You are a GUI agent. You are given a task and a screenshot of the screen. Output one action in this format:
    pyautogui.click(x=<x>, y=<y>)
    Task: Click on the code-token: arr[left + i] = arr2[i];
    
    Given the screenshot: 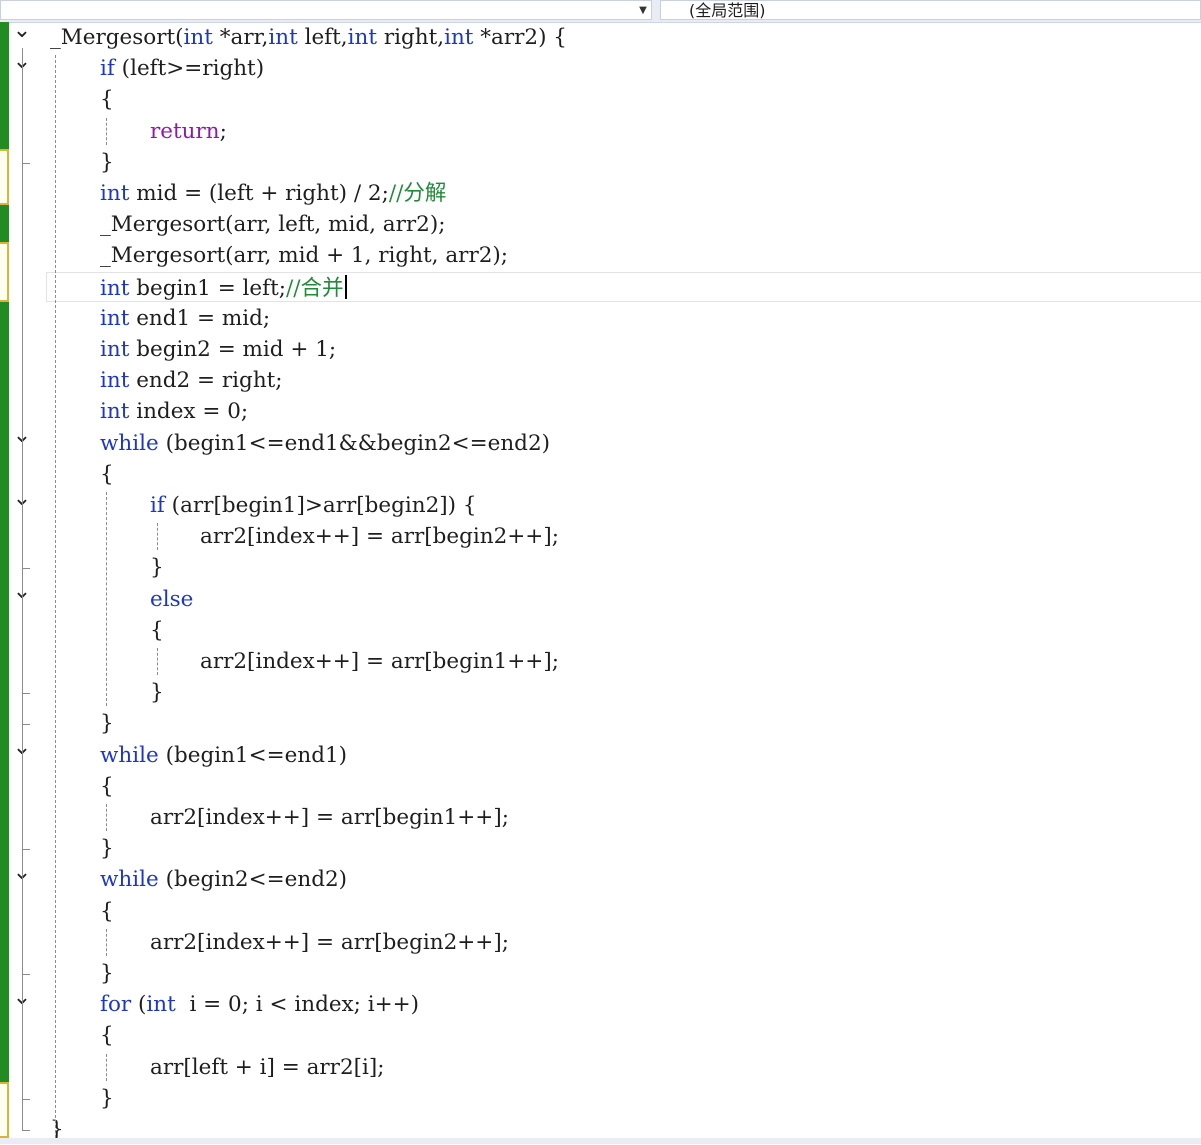 What is the action you would take?
    pyautogui.click(x=267, y=1067)
    